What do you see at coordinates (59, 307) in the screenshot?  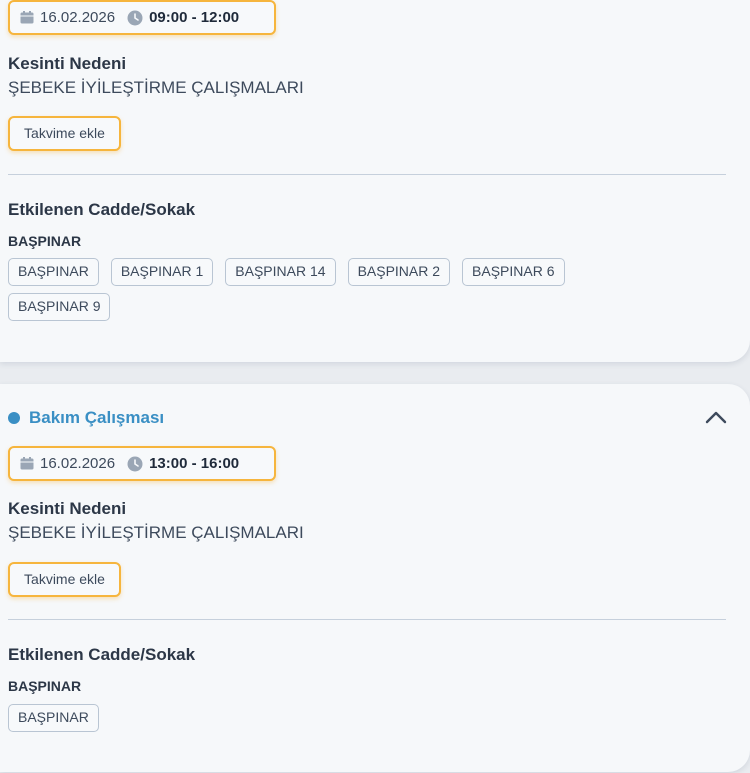 I see `street-tag: BAŞPINAR 9` at bounding box center [59, 307].